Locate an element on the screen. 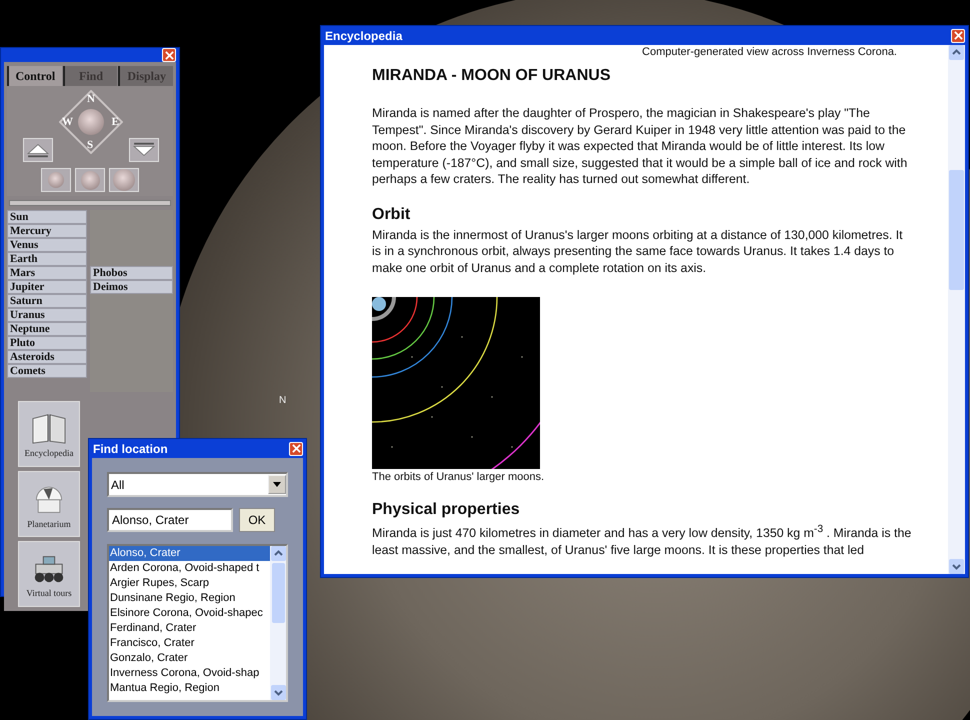 This screenshot has width=970, height=720. tool-button: Encyclopedia is located at coordinates (49, 434).